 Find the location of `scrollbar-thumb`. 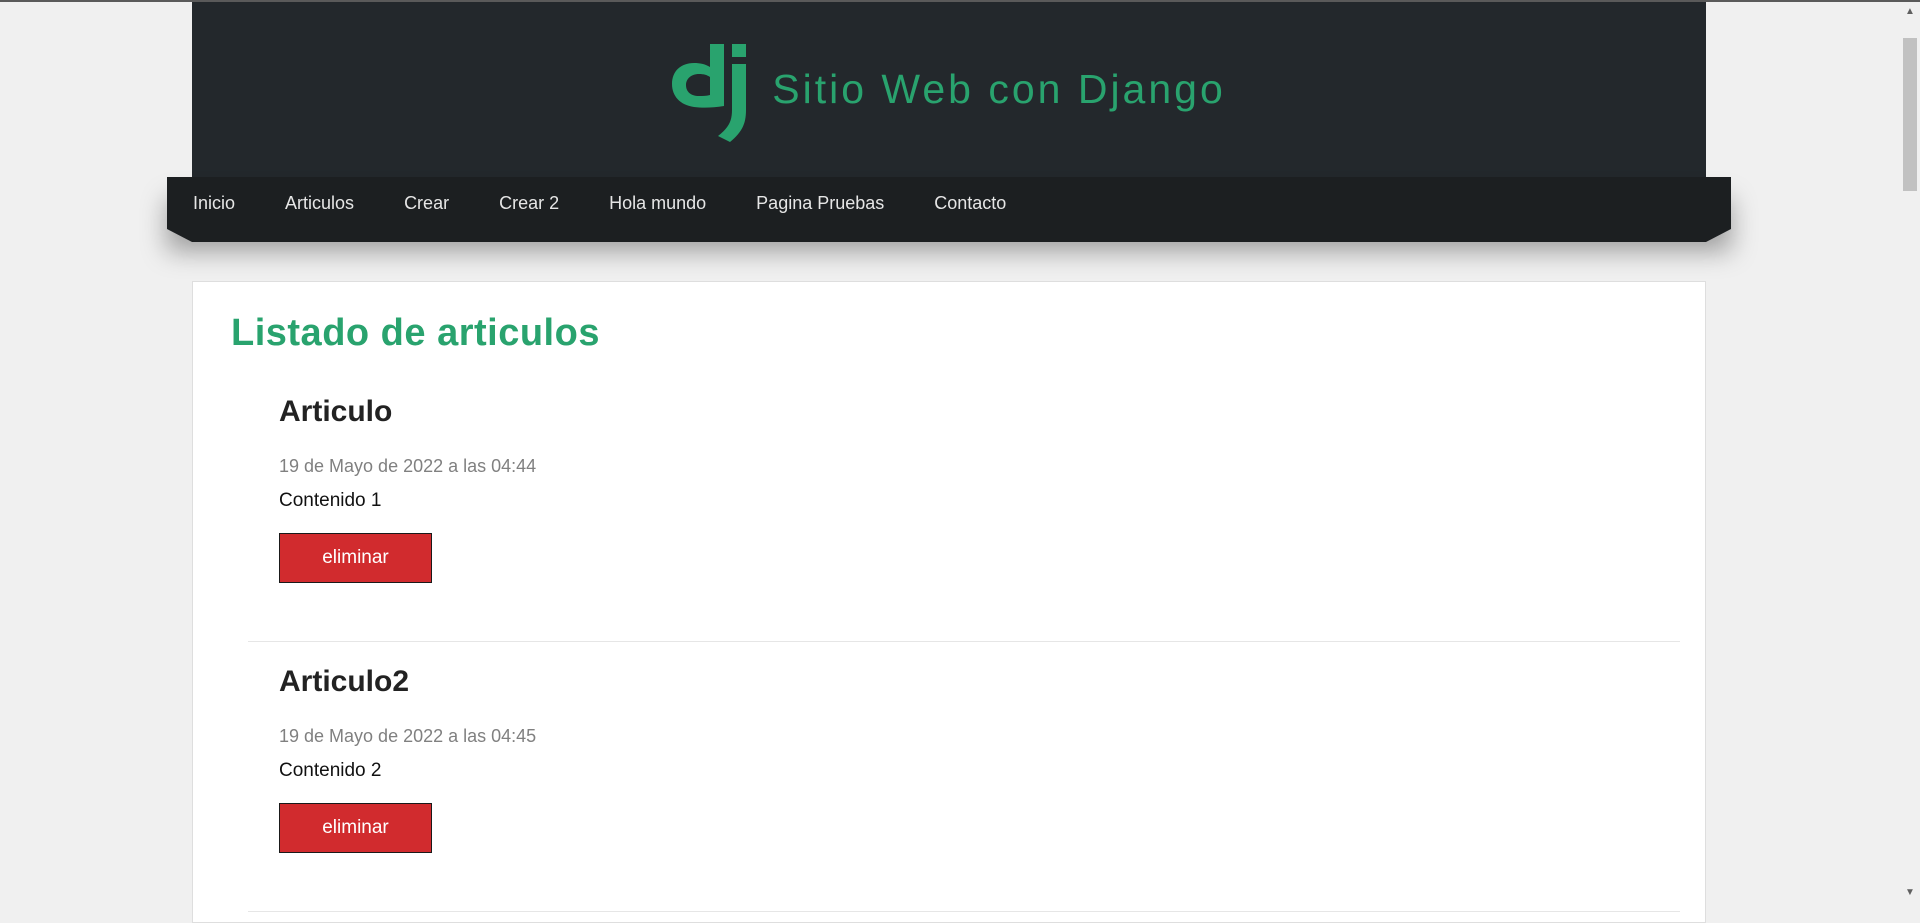

scrollbar-thumb is located at coordinates (1910, 114).